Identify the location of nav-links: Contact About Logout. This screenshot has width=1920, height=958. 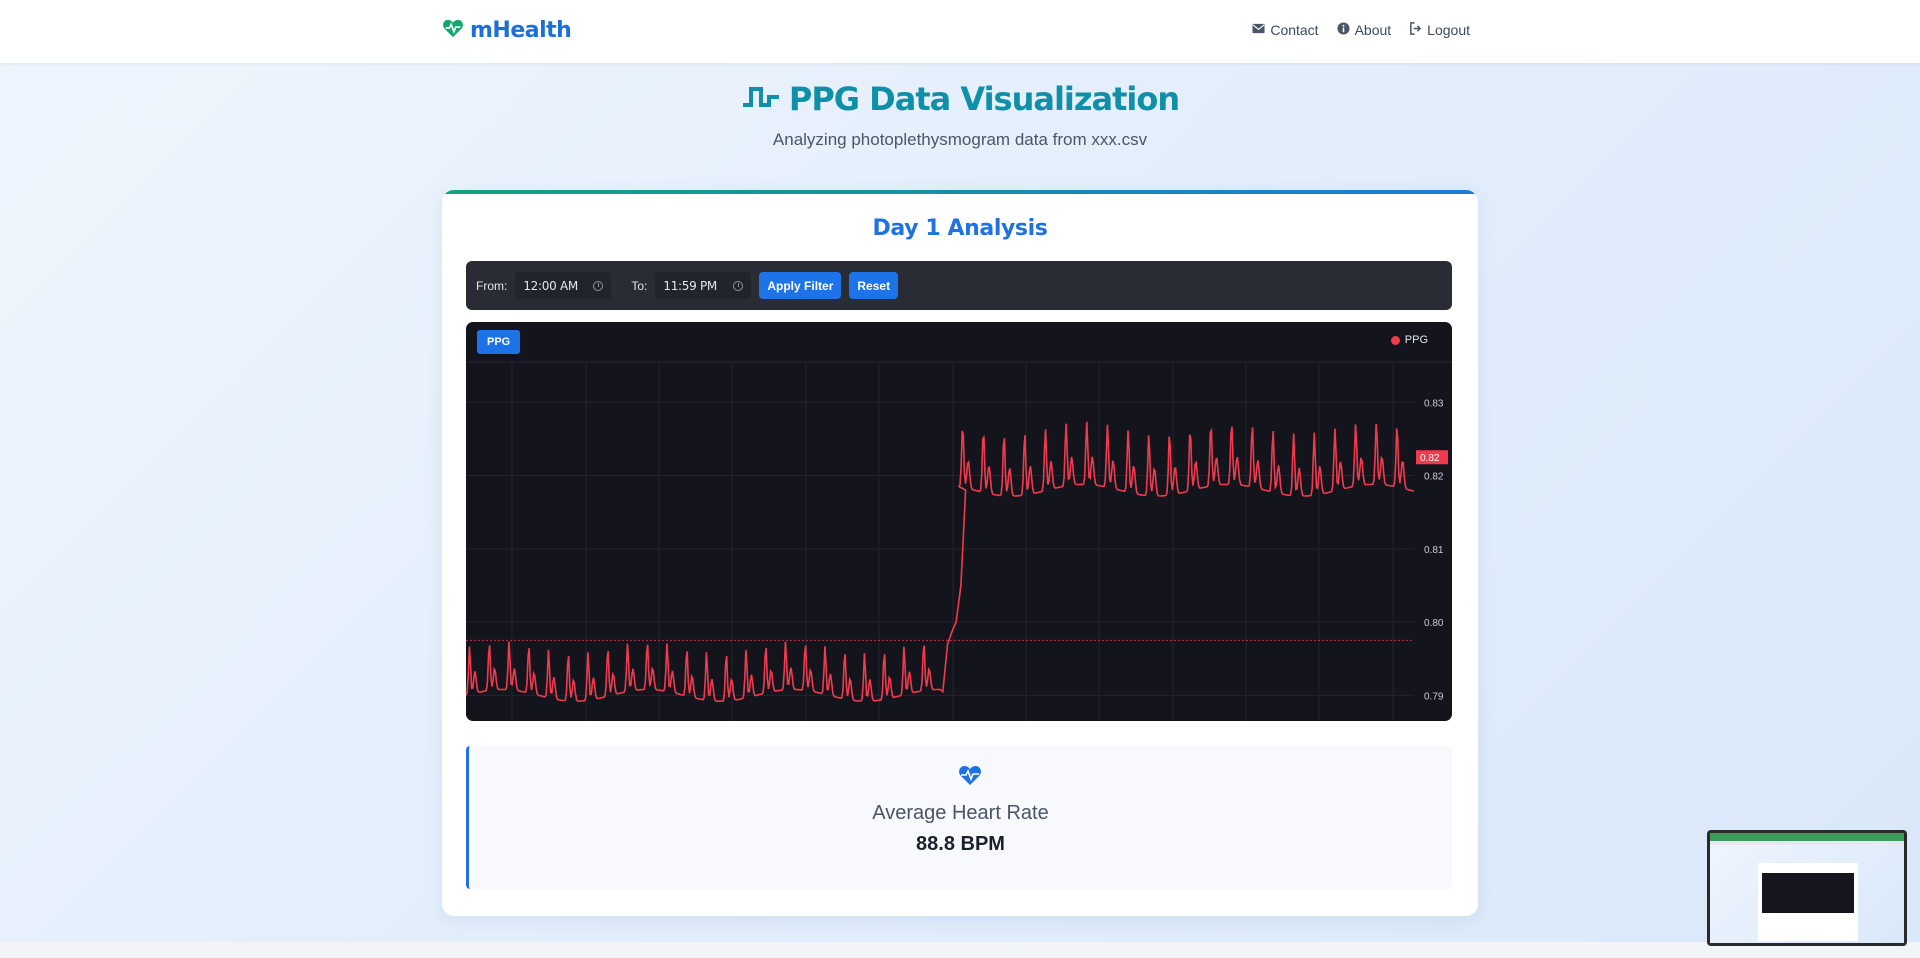
(1361, 30).